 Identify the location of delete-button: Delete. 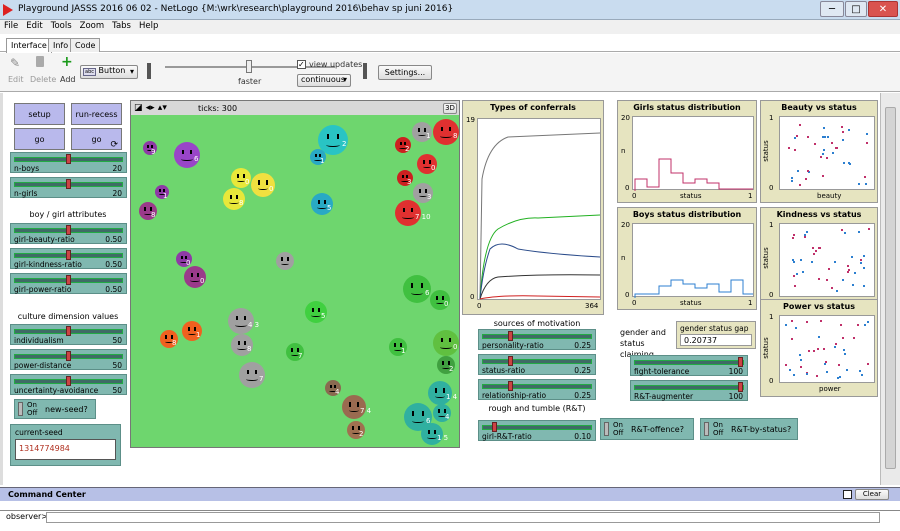
(43, 79).